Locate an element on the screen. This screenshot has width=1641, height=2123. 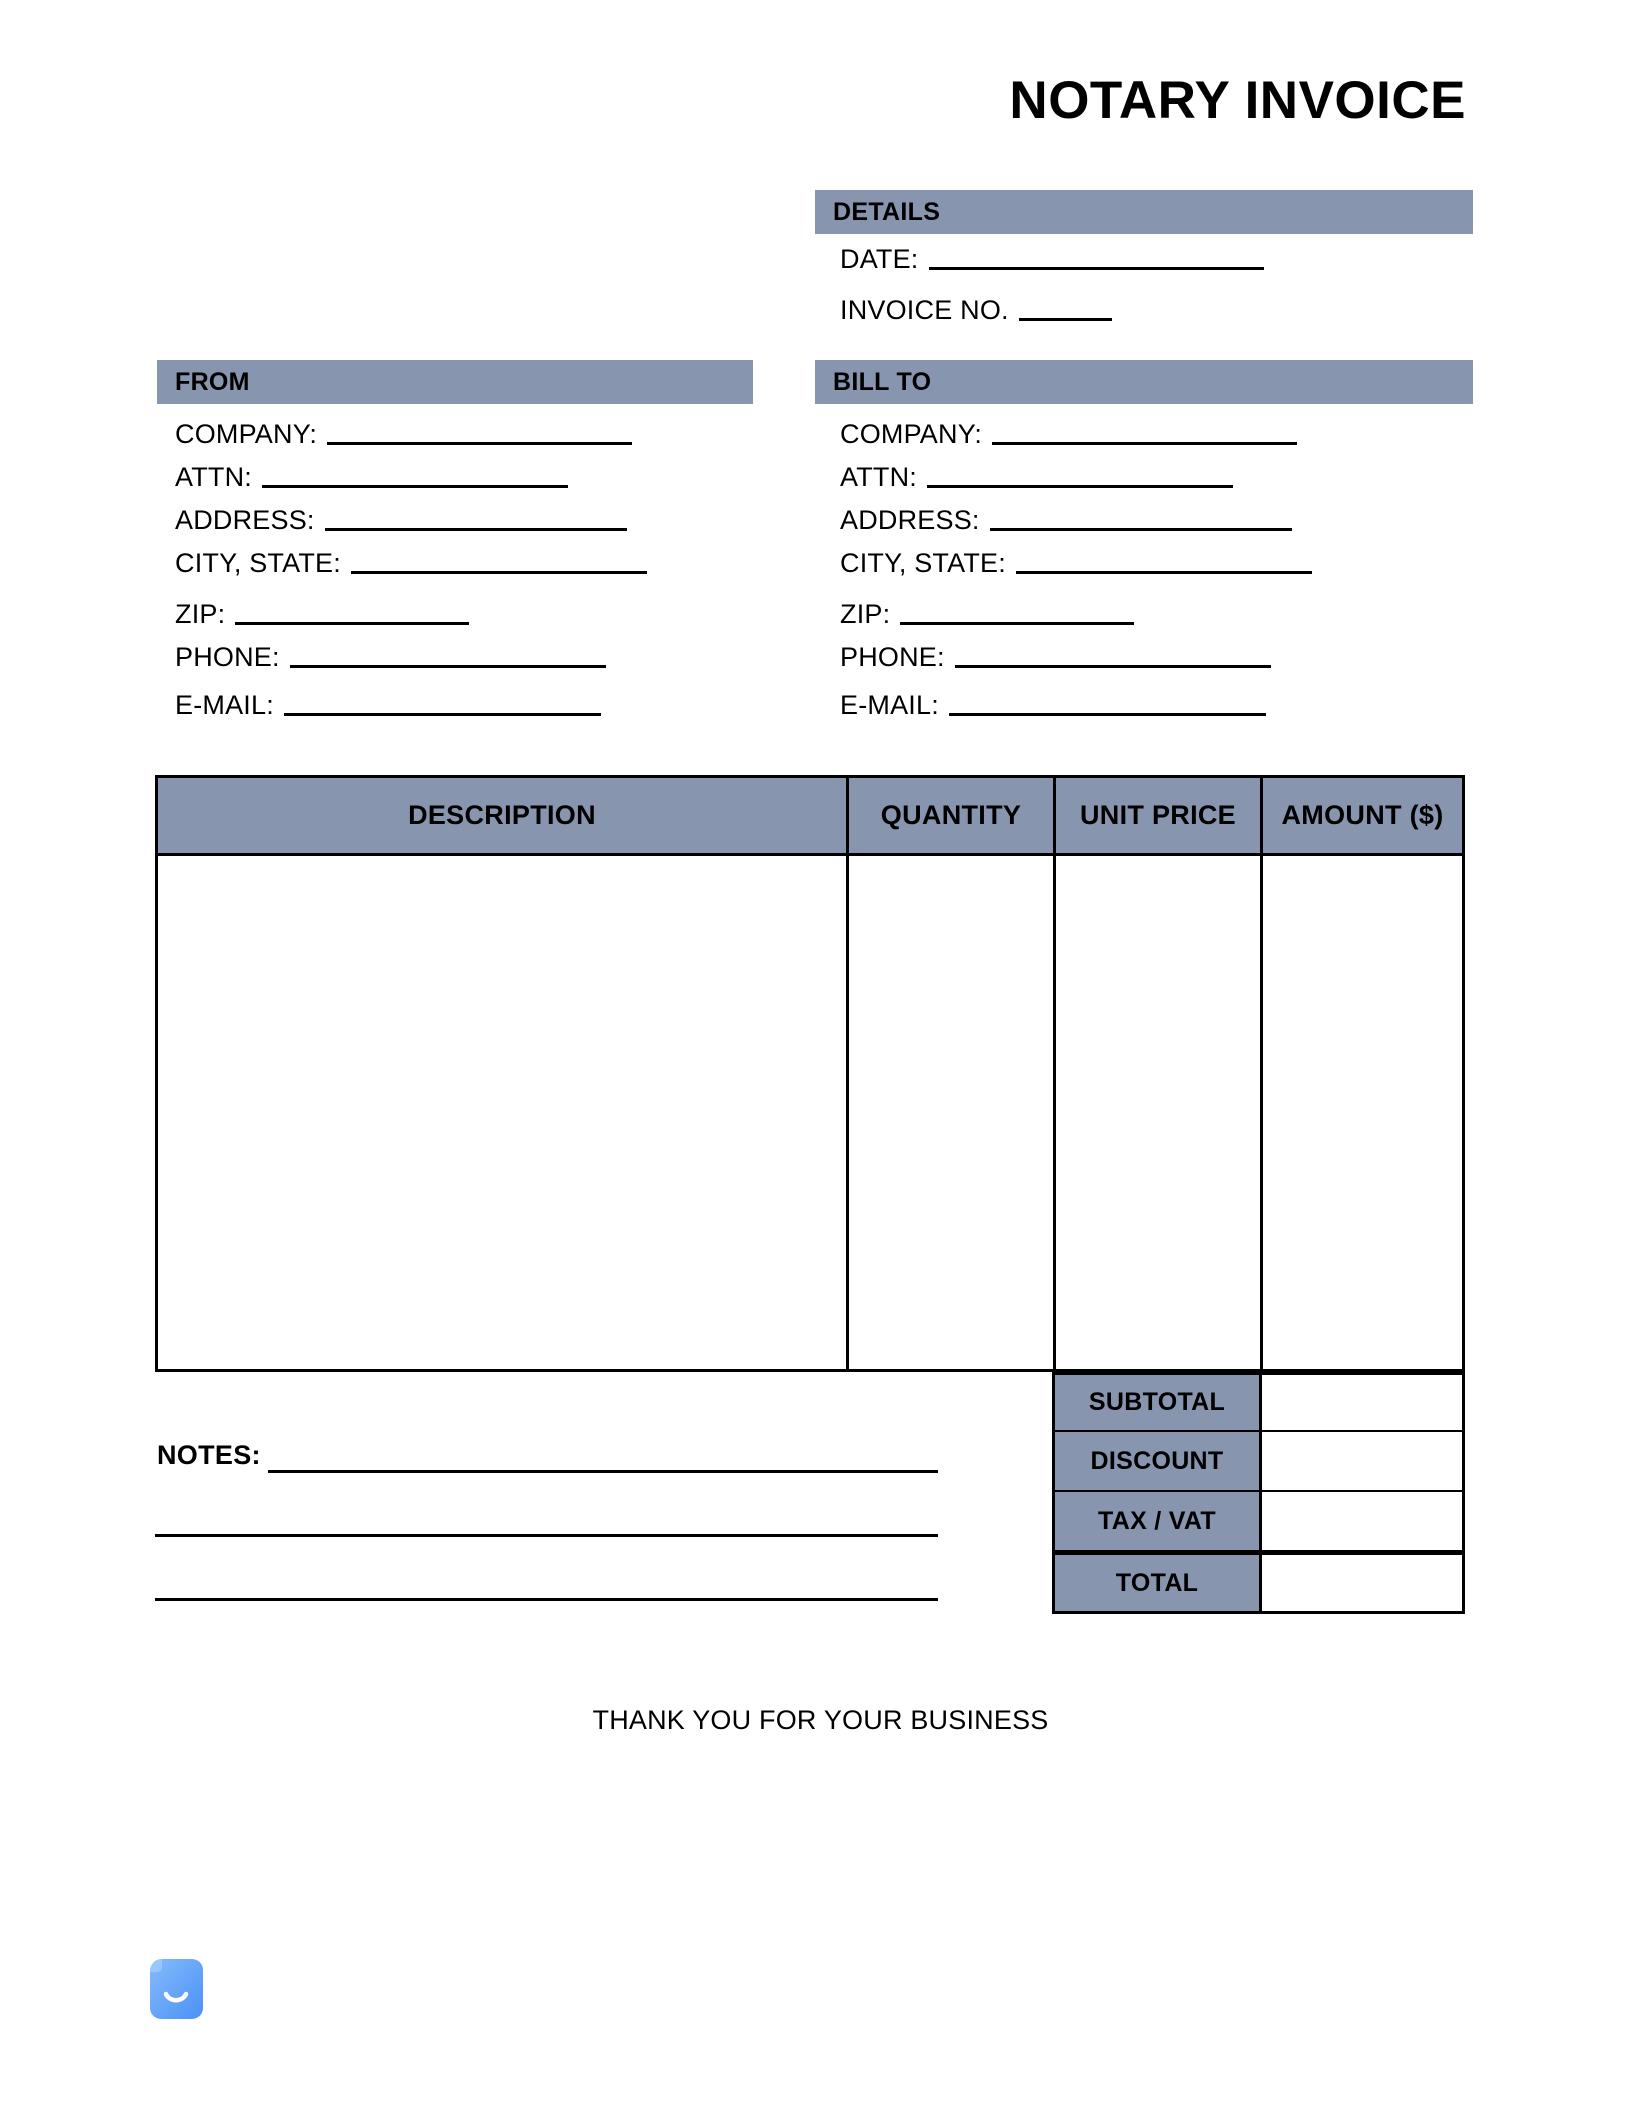
cell-unit-price is located at coordinates (1156, 1114).